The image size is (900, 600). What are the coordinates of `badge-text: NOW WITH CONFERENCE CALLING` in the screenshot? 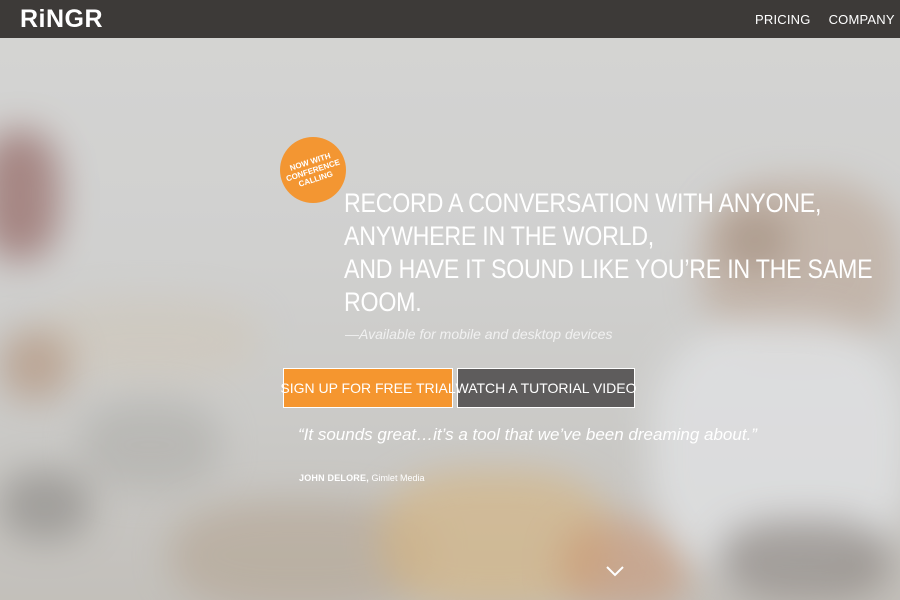 It's located at (313, 169).